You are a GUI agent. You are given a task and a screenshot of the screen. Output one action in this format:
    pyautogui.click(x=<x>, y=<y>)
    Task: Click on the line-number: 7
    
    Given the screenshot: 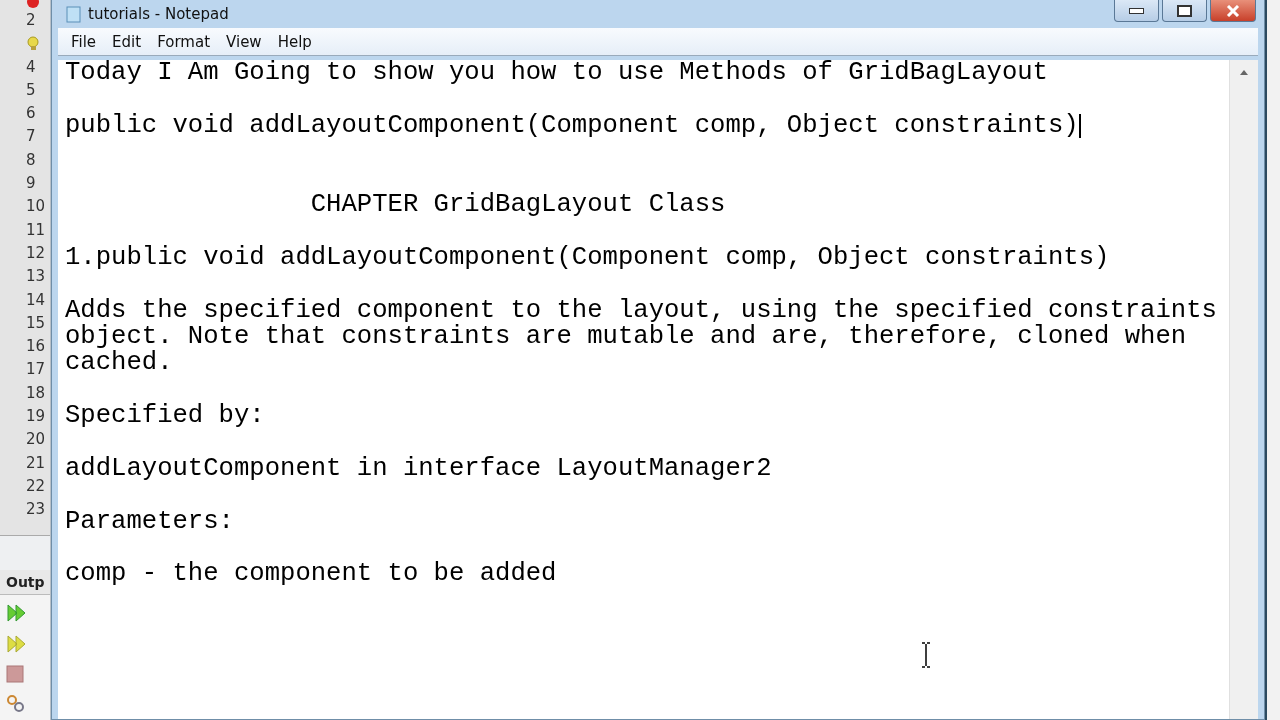 What is the action you would take?
    pyautogui.click(x=31, y=137)
    